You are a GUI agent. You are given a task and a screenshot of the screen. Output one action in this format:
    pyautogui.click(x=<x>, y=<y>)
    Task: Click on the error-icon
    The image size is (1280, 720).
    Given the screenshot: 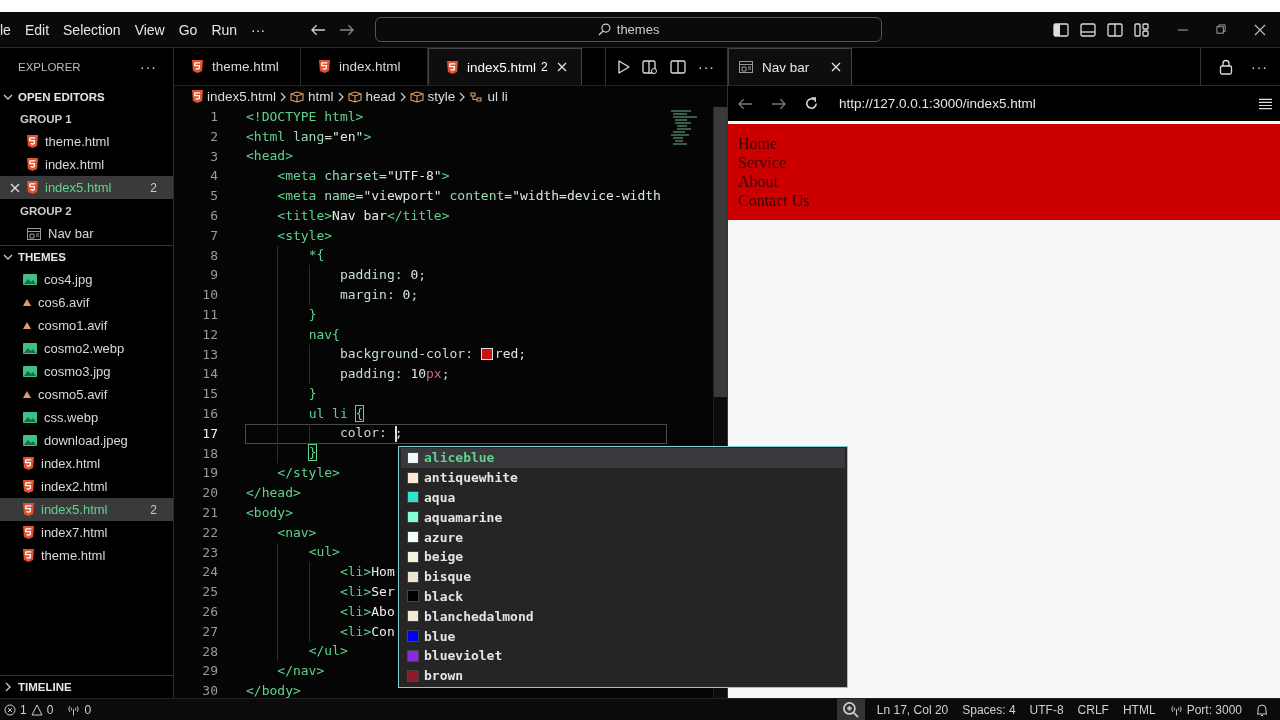 What is the action you would take?
    pyautogui.click(x=10, y=709)
    